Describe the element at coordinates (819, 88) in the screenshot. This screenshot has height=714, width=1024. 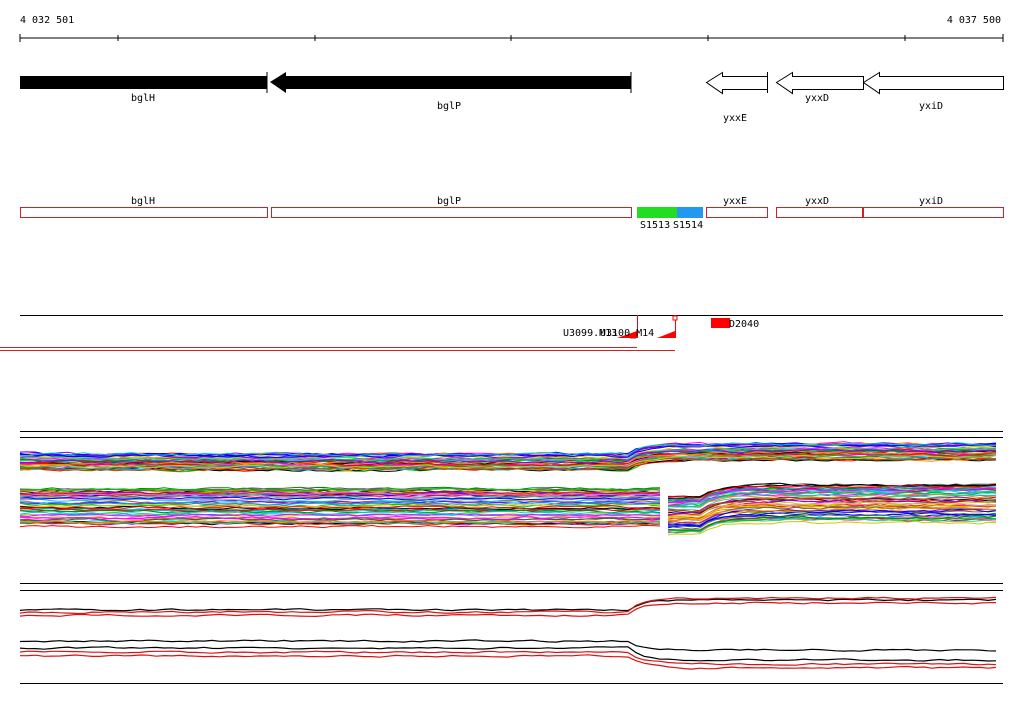
I see `gene-arrow-yxxD: yxxD` at that location.